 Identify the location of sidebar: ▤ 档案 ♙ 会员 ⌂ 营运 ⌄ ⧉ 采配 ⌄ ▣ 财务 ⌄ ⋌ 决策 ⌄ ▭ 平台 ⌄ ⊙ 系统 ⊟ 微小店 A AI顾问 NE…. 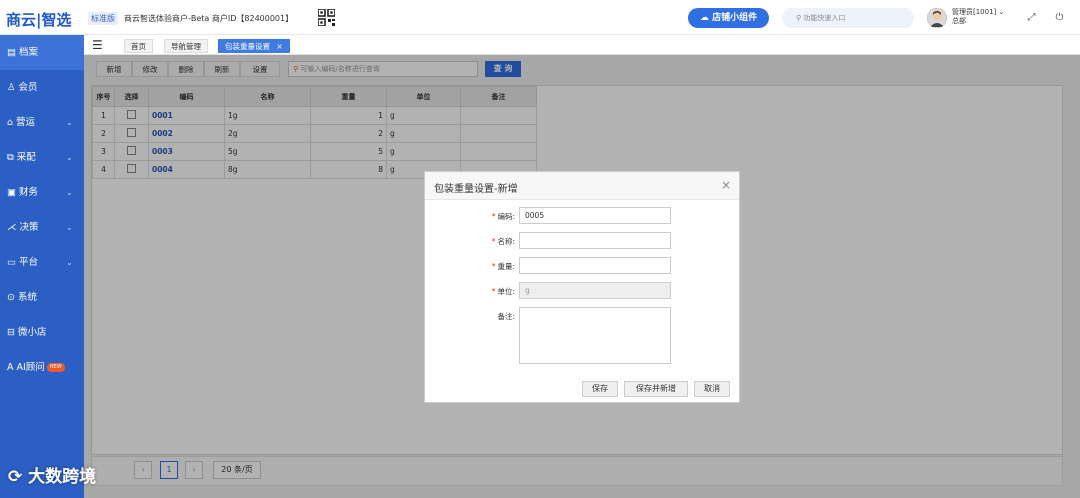
(42, 266).